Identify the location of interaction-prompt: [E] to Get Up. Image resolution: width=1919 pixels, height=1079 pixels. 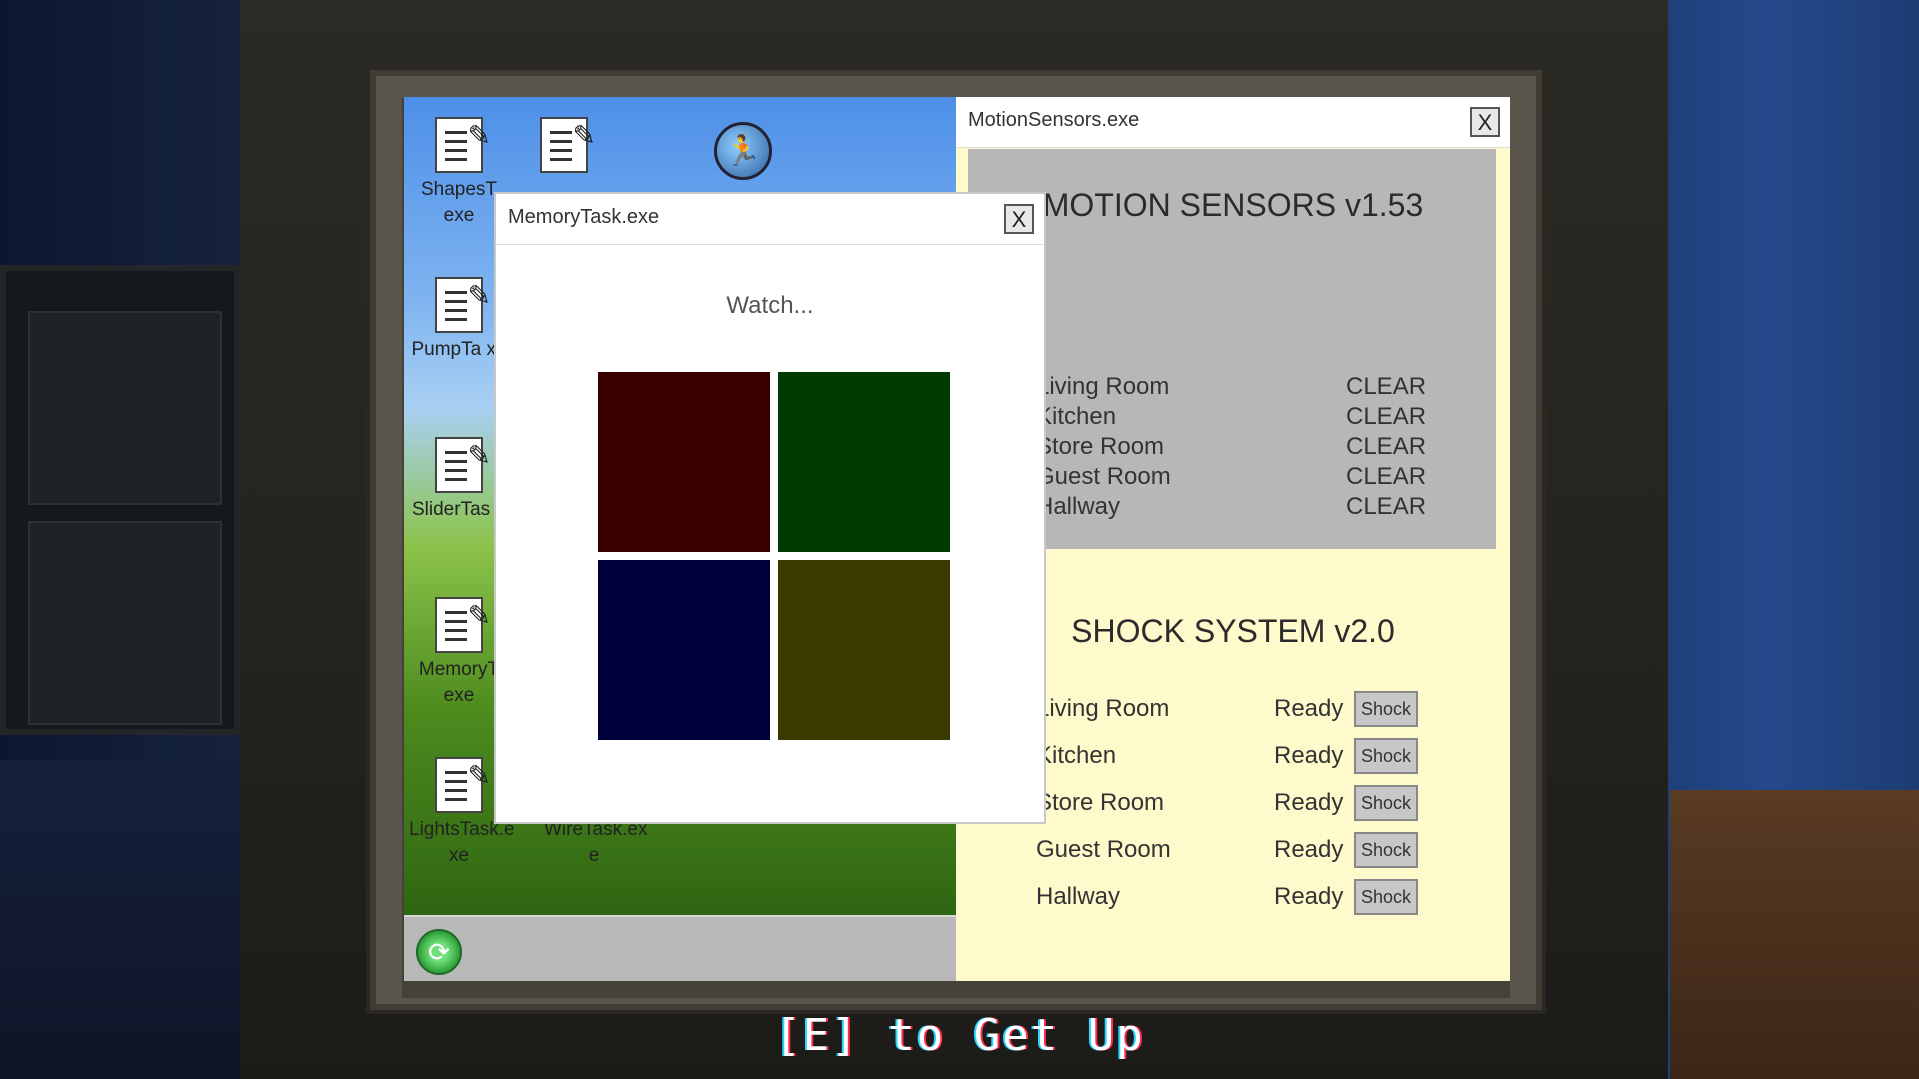
(959, 1035).